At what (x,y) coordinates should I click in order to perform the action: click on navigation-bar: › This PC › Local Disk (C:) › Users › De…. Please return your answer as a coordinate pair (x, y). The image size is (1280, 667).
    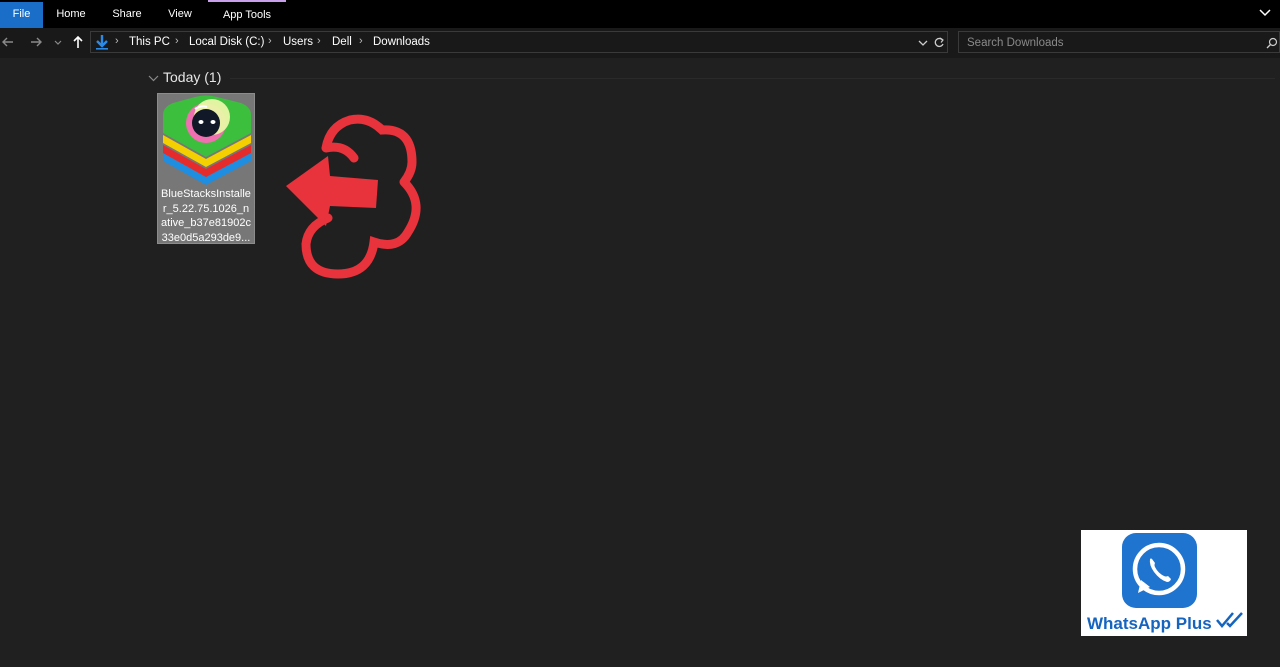
    Looking at the image, I should click on (640, 43).